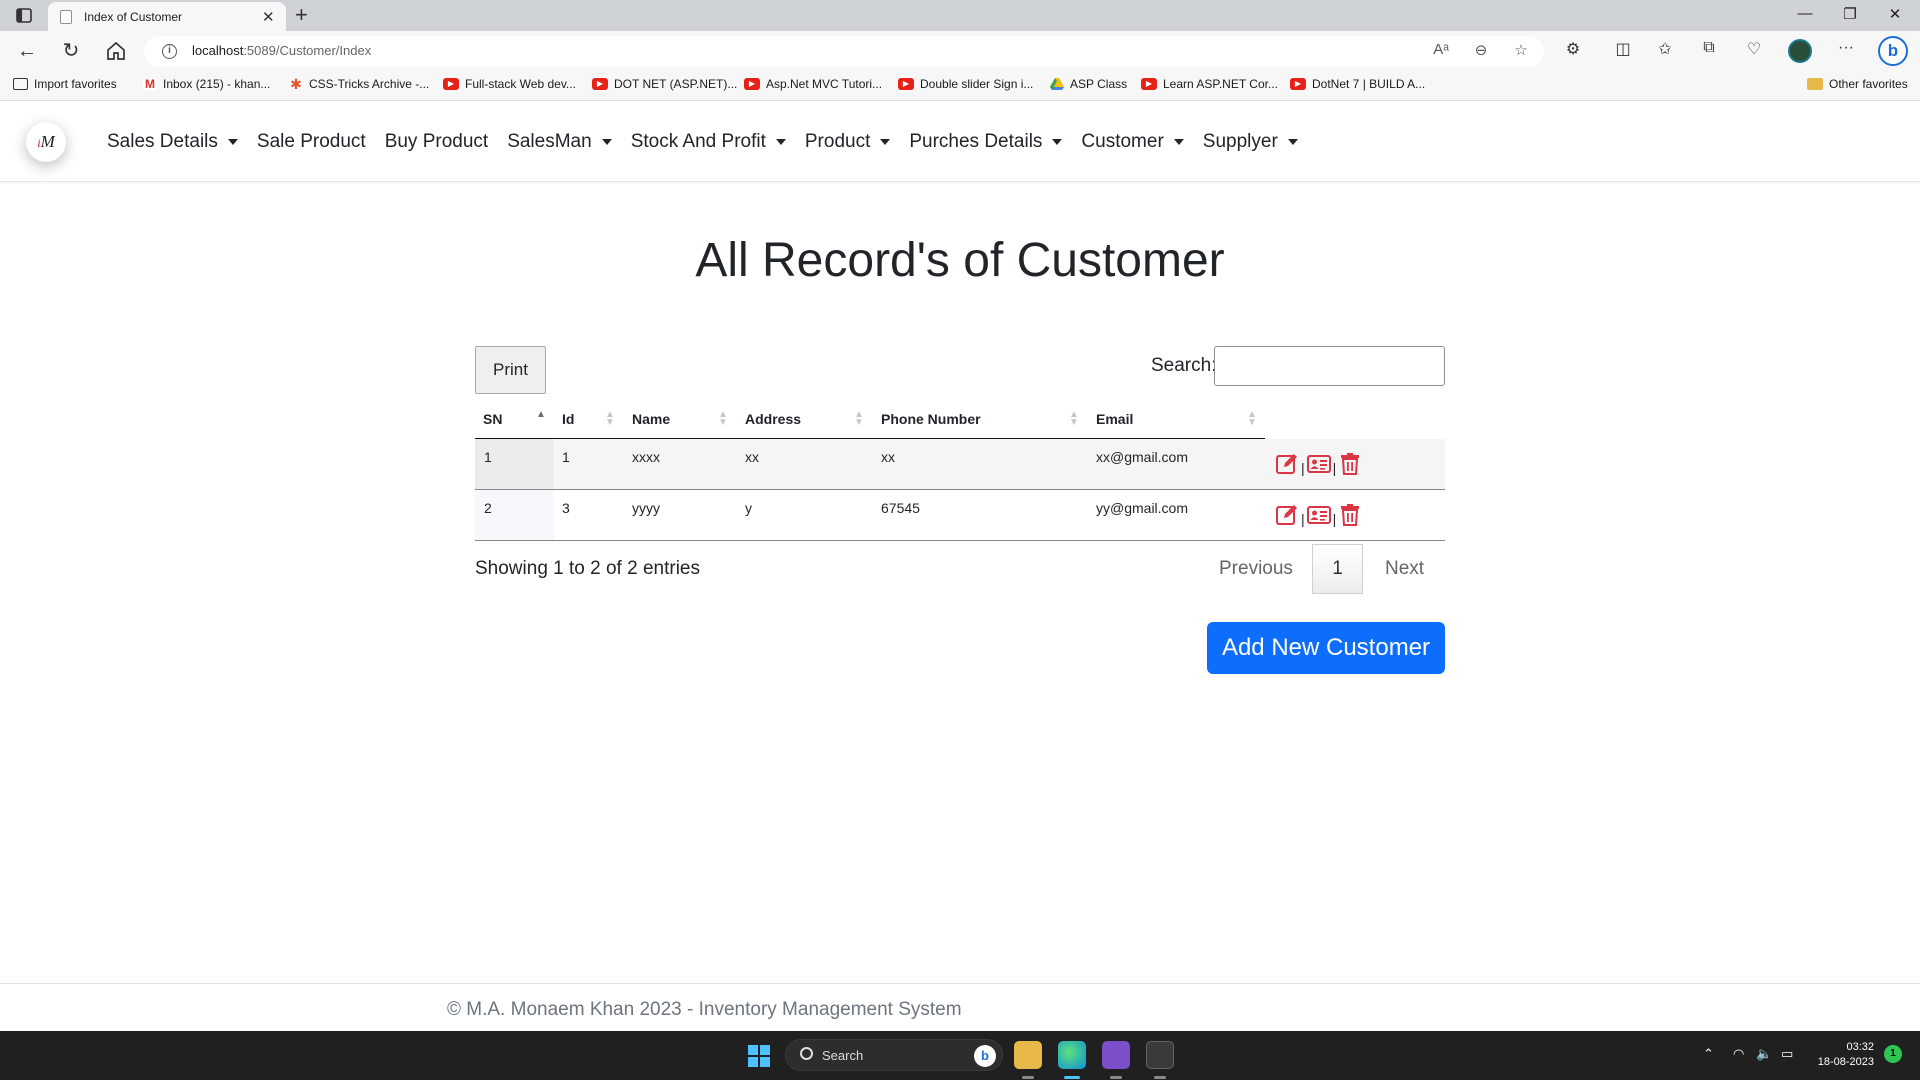  Describe the element at coordinates (559, 142) in the screenshot. I see `nav-salesman: SalesMan` at that location.